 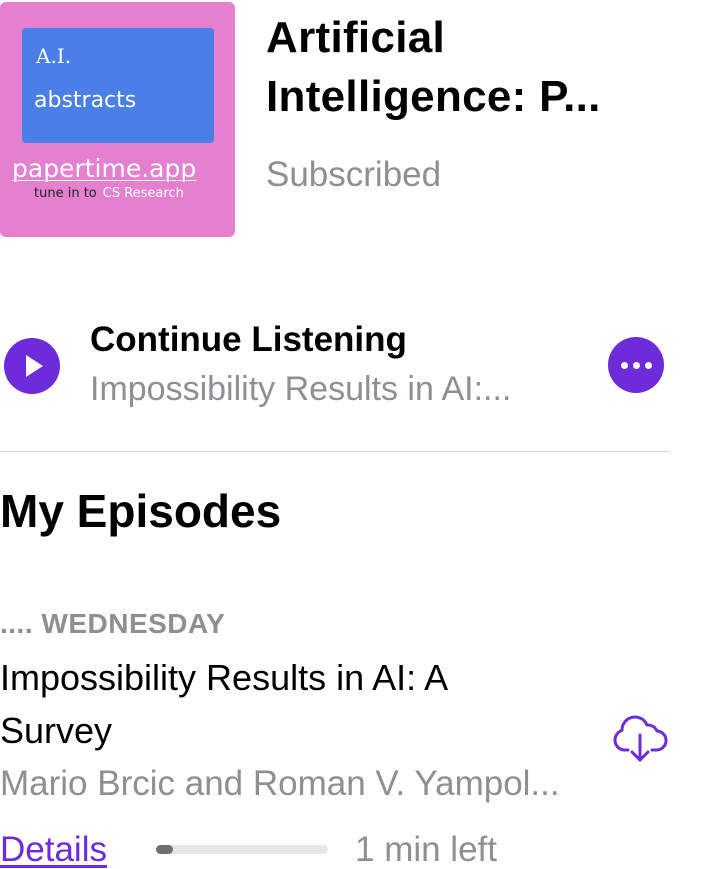 What do you see at coordinates (242, 849) in the screenshot?
I see `episode-progress-bar` at bounding box center [242, 849].